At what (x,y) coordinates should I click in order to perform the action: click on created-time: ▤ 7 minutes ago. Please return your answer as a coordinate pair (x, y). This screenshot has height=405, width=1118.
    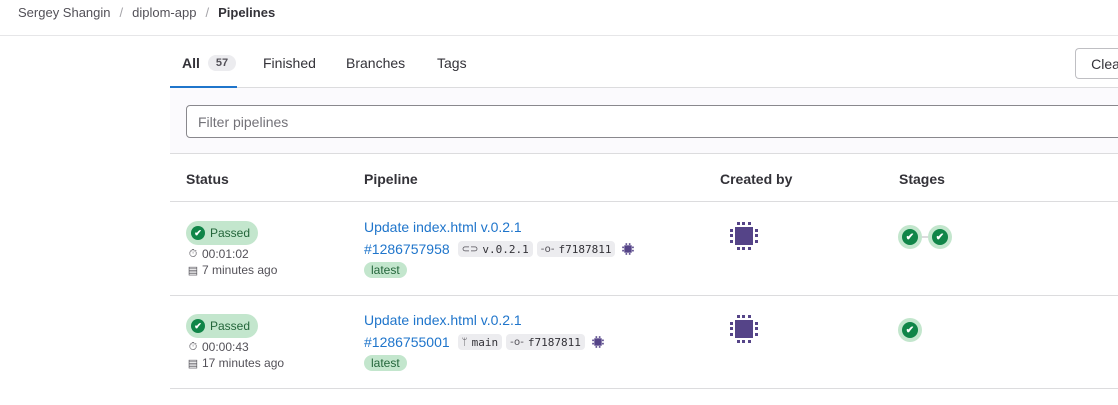
    Looking at the image, I should click on (232, 270).